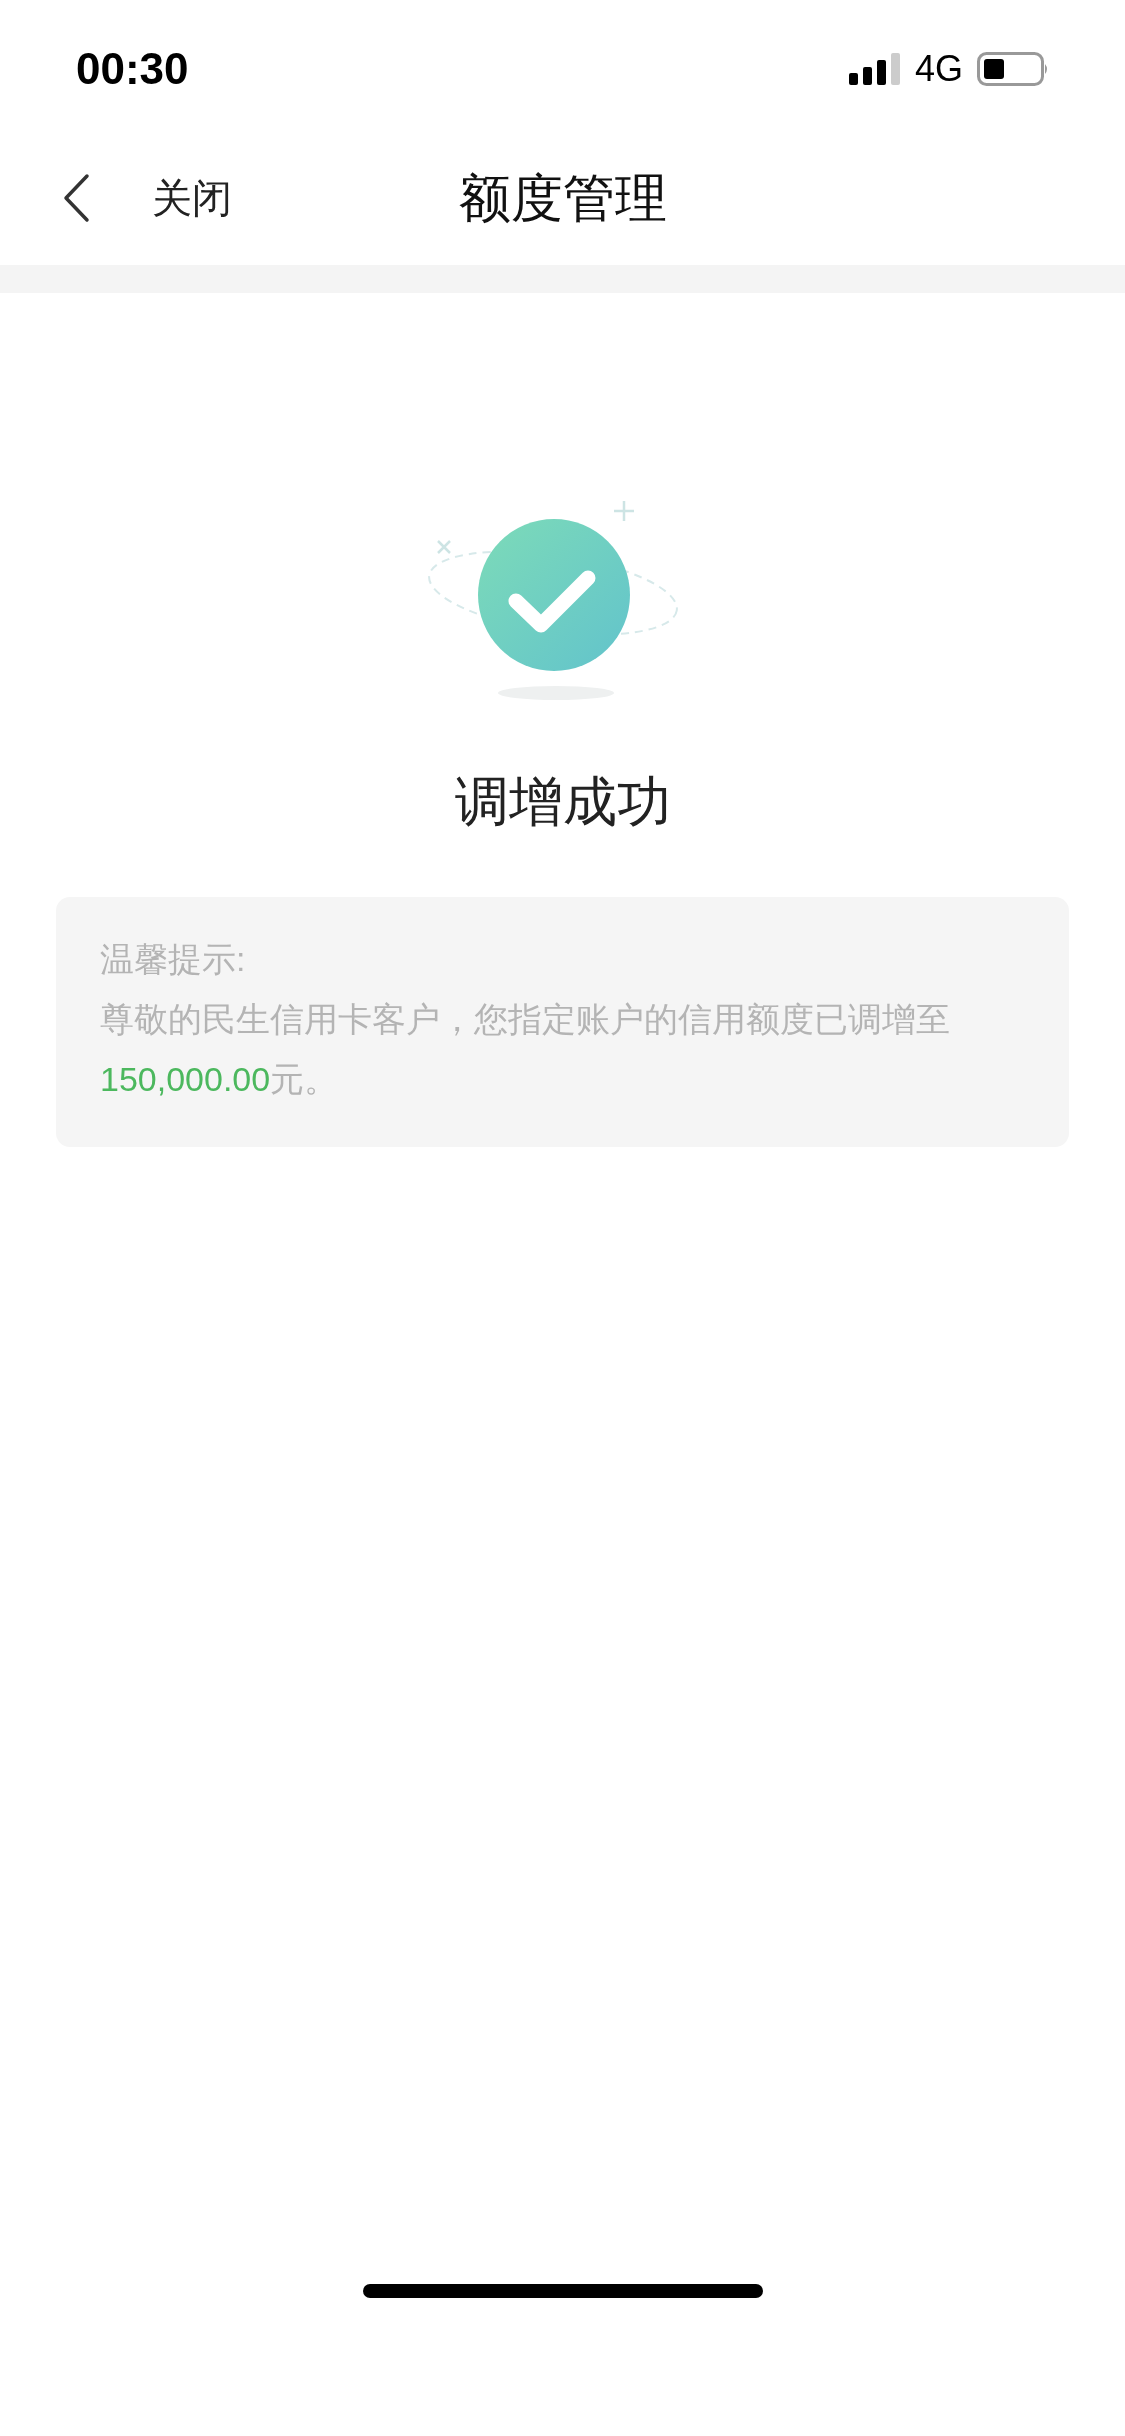 Image resolution: width=1125 pixels, height=2436 pixels. Describe the element at coordinates (173, 959) in the screenshot. I see `notice-heading: 温馨提示:` at that location.